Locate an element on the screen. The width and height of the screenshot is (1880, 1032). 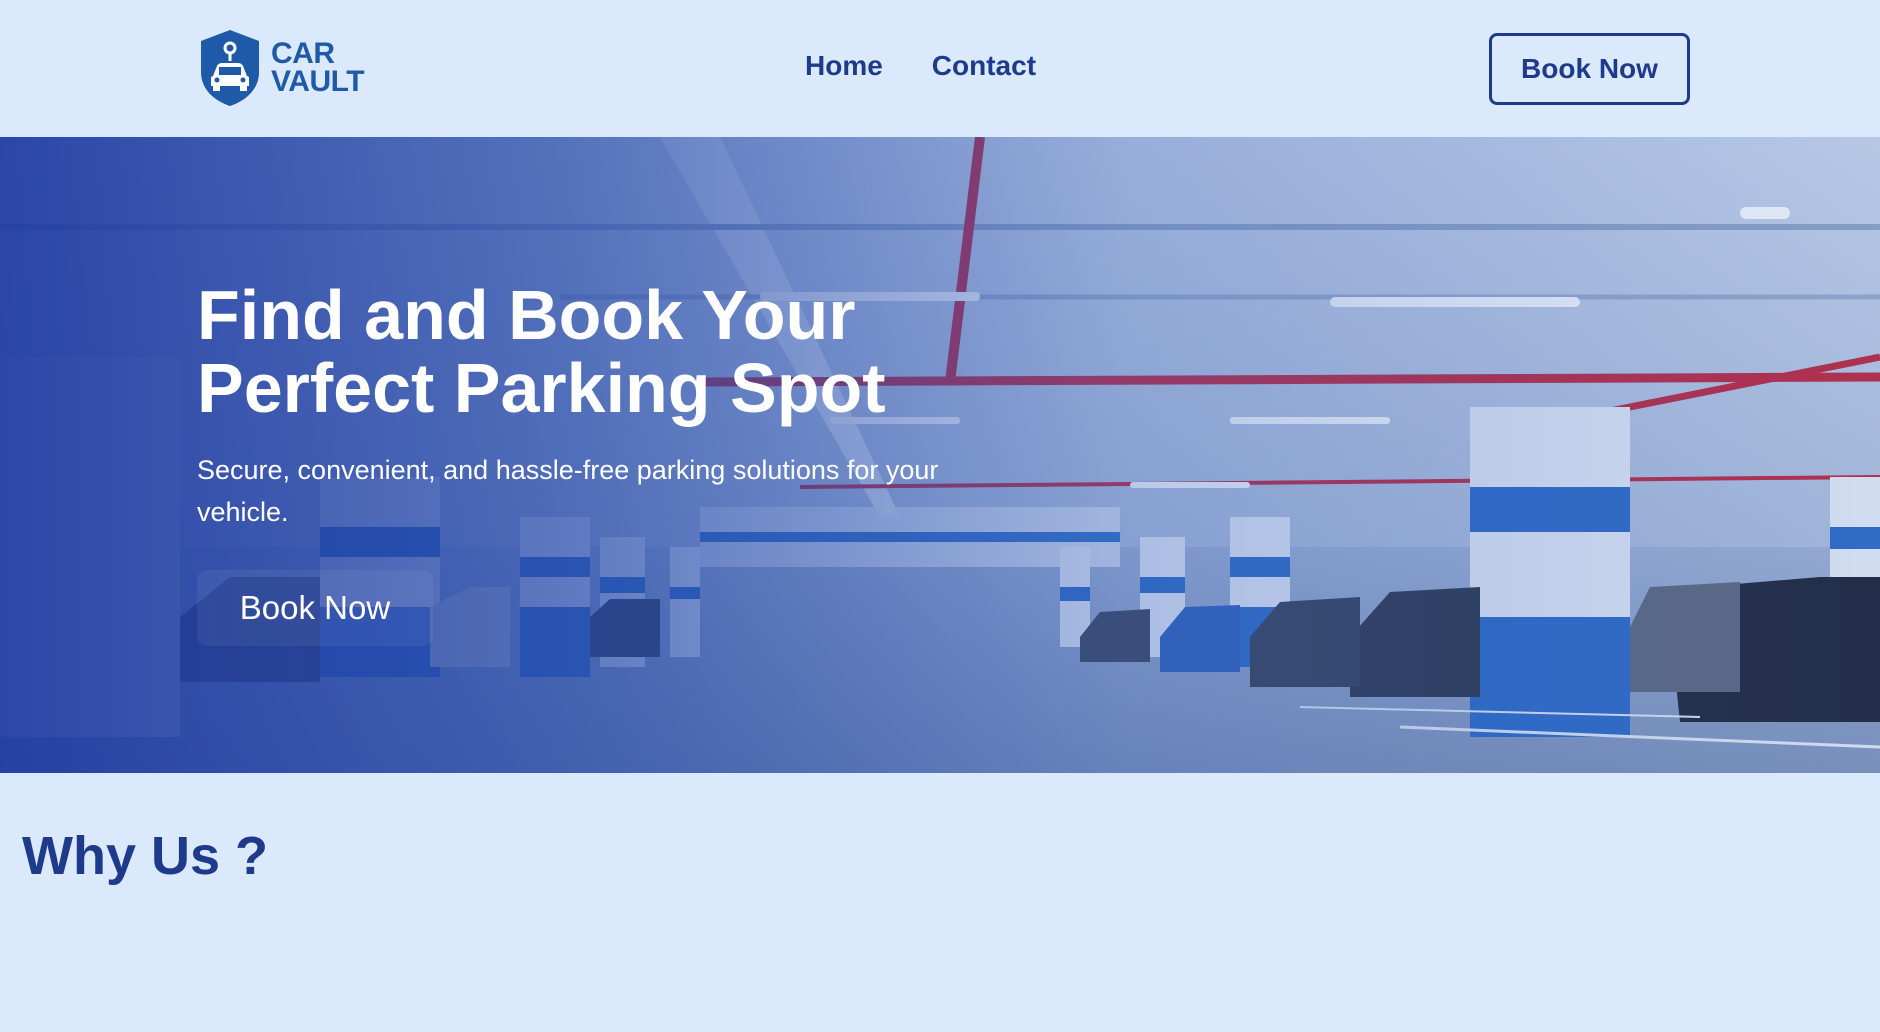
brand-name: CAR VAULT is located at coordinates (318, 67).